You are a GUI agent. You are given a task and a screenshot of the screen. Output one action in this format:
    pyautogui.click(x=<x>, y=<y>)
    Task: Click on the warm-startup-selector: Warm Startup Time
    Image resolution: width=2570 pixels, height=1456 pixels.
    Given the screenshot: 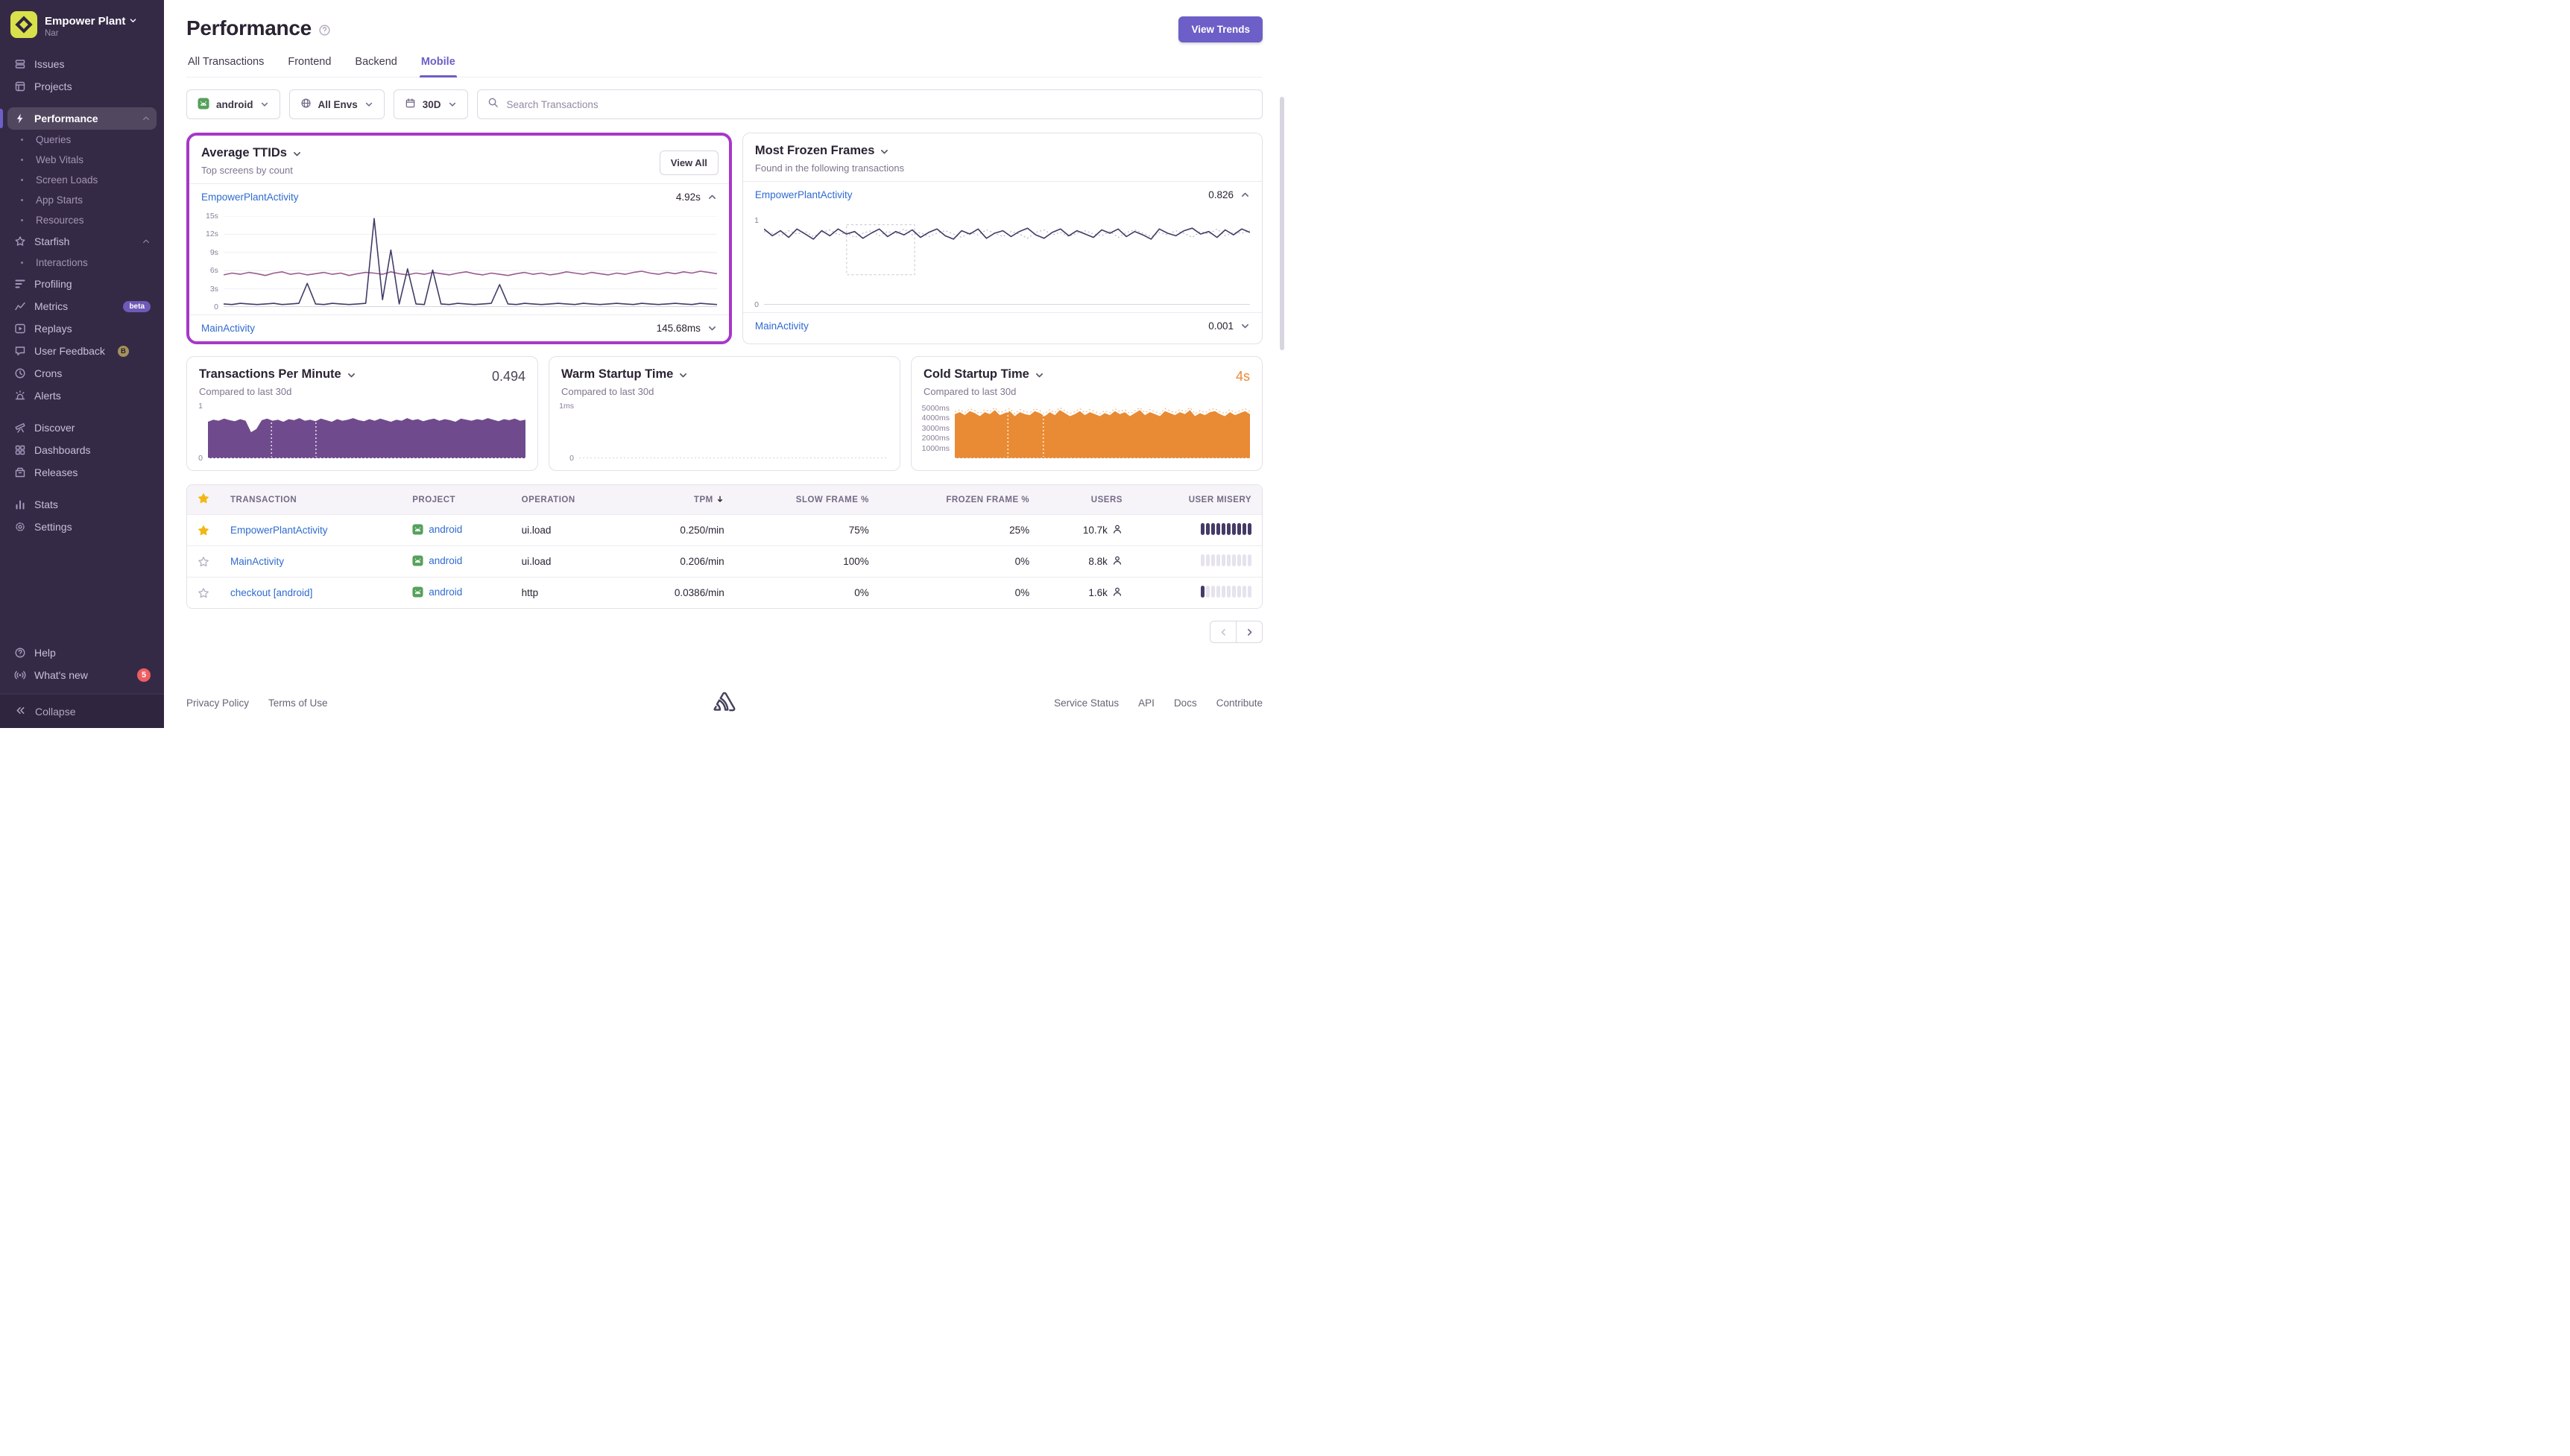 What is the action you would take?
    pyautogui.click(x=624, y=374)
    